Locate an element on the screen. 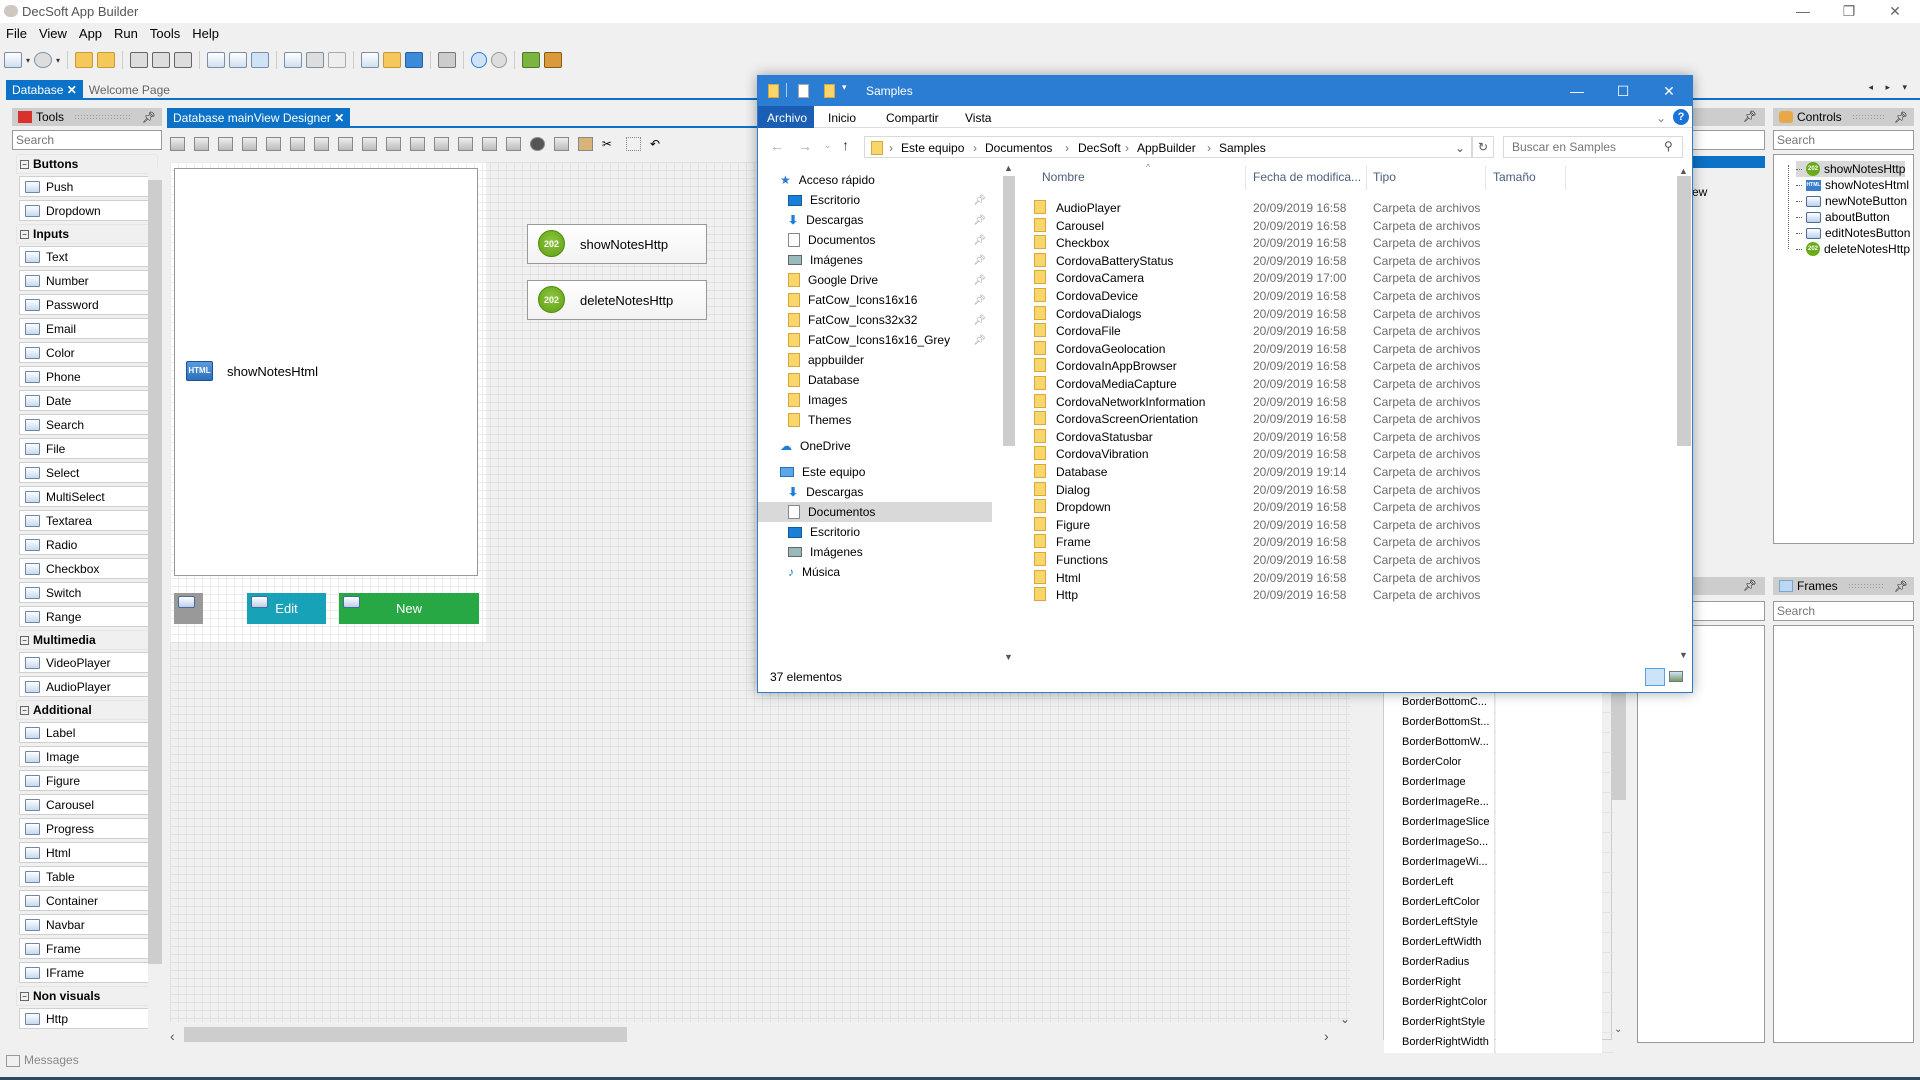 This screenshot has height=1080, width=1920. property-row: BorderImageSlice is located at coordinates (1499, 823).